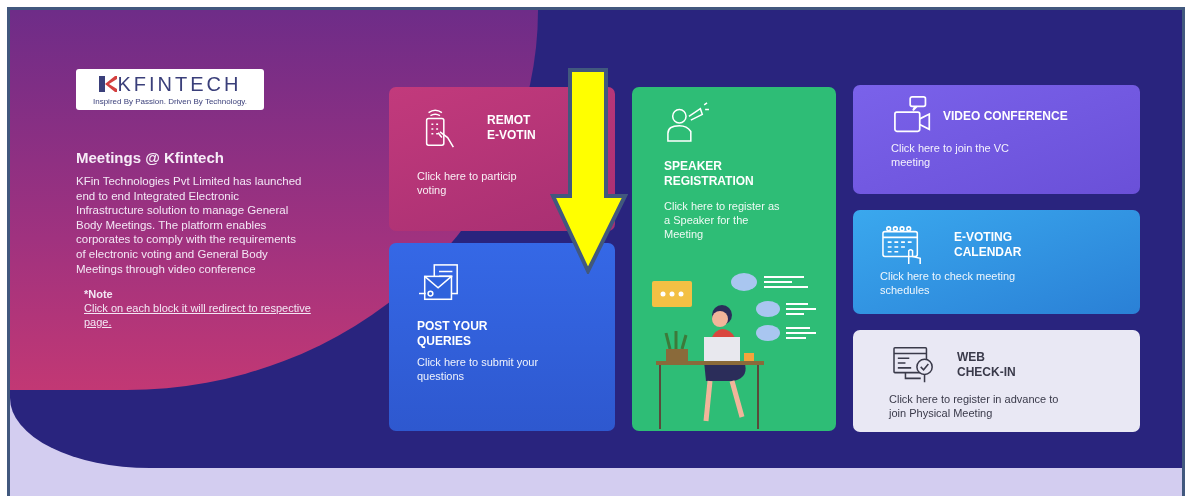  Describe the element at coordinates (502, 337) in the screenshot. I see `queries-card: POST YOUR QUERIES Click here to submit your questions` at that location.